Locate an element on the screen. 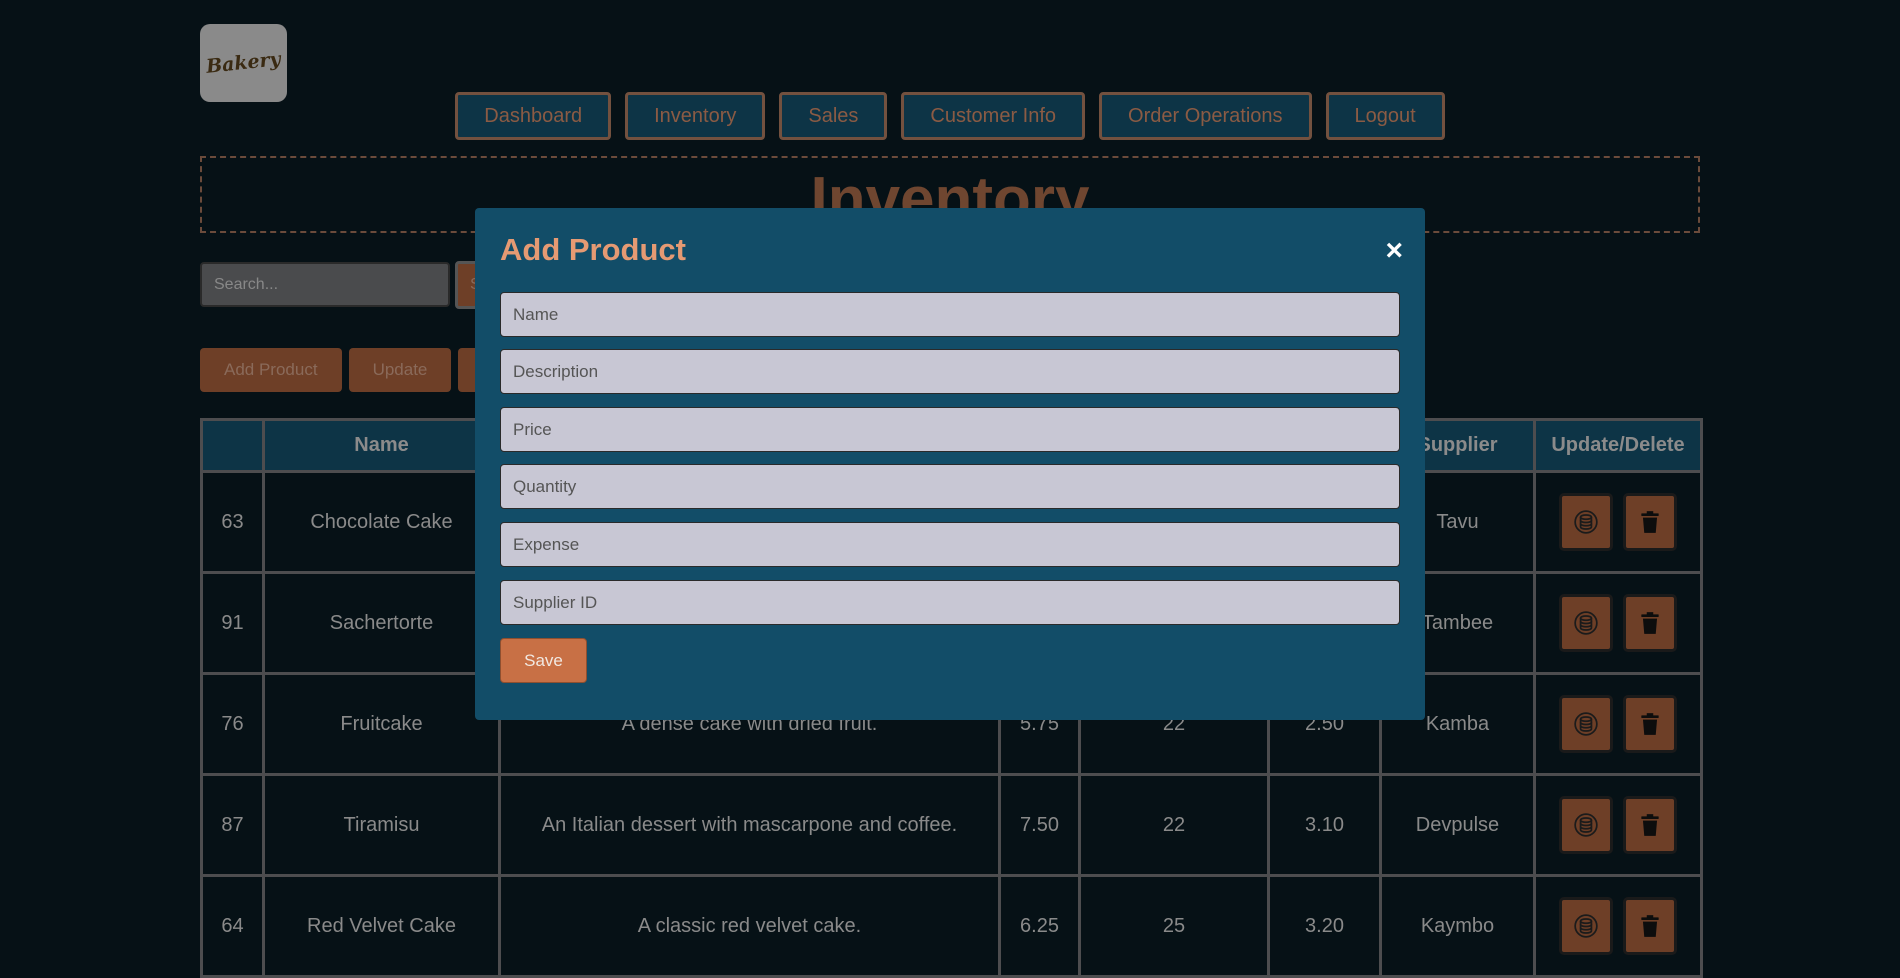 The width and height of the screenshot is (1900, 978). description-field: Description is located at coordinates (950, 371).